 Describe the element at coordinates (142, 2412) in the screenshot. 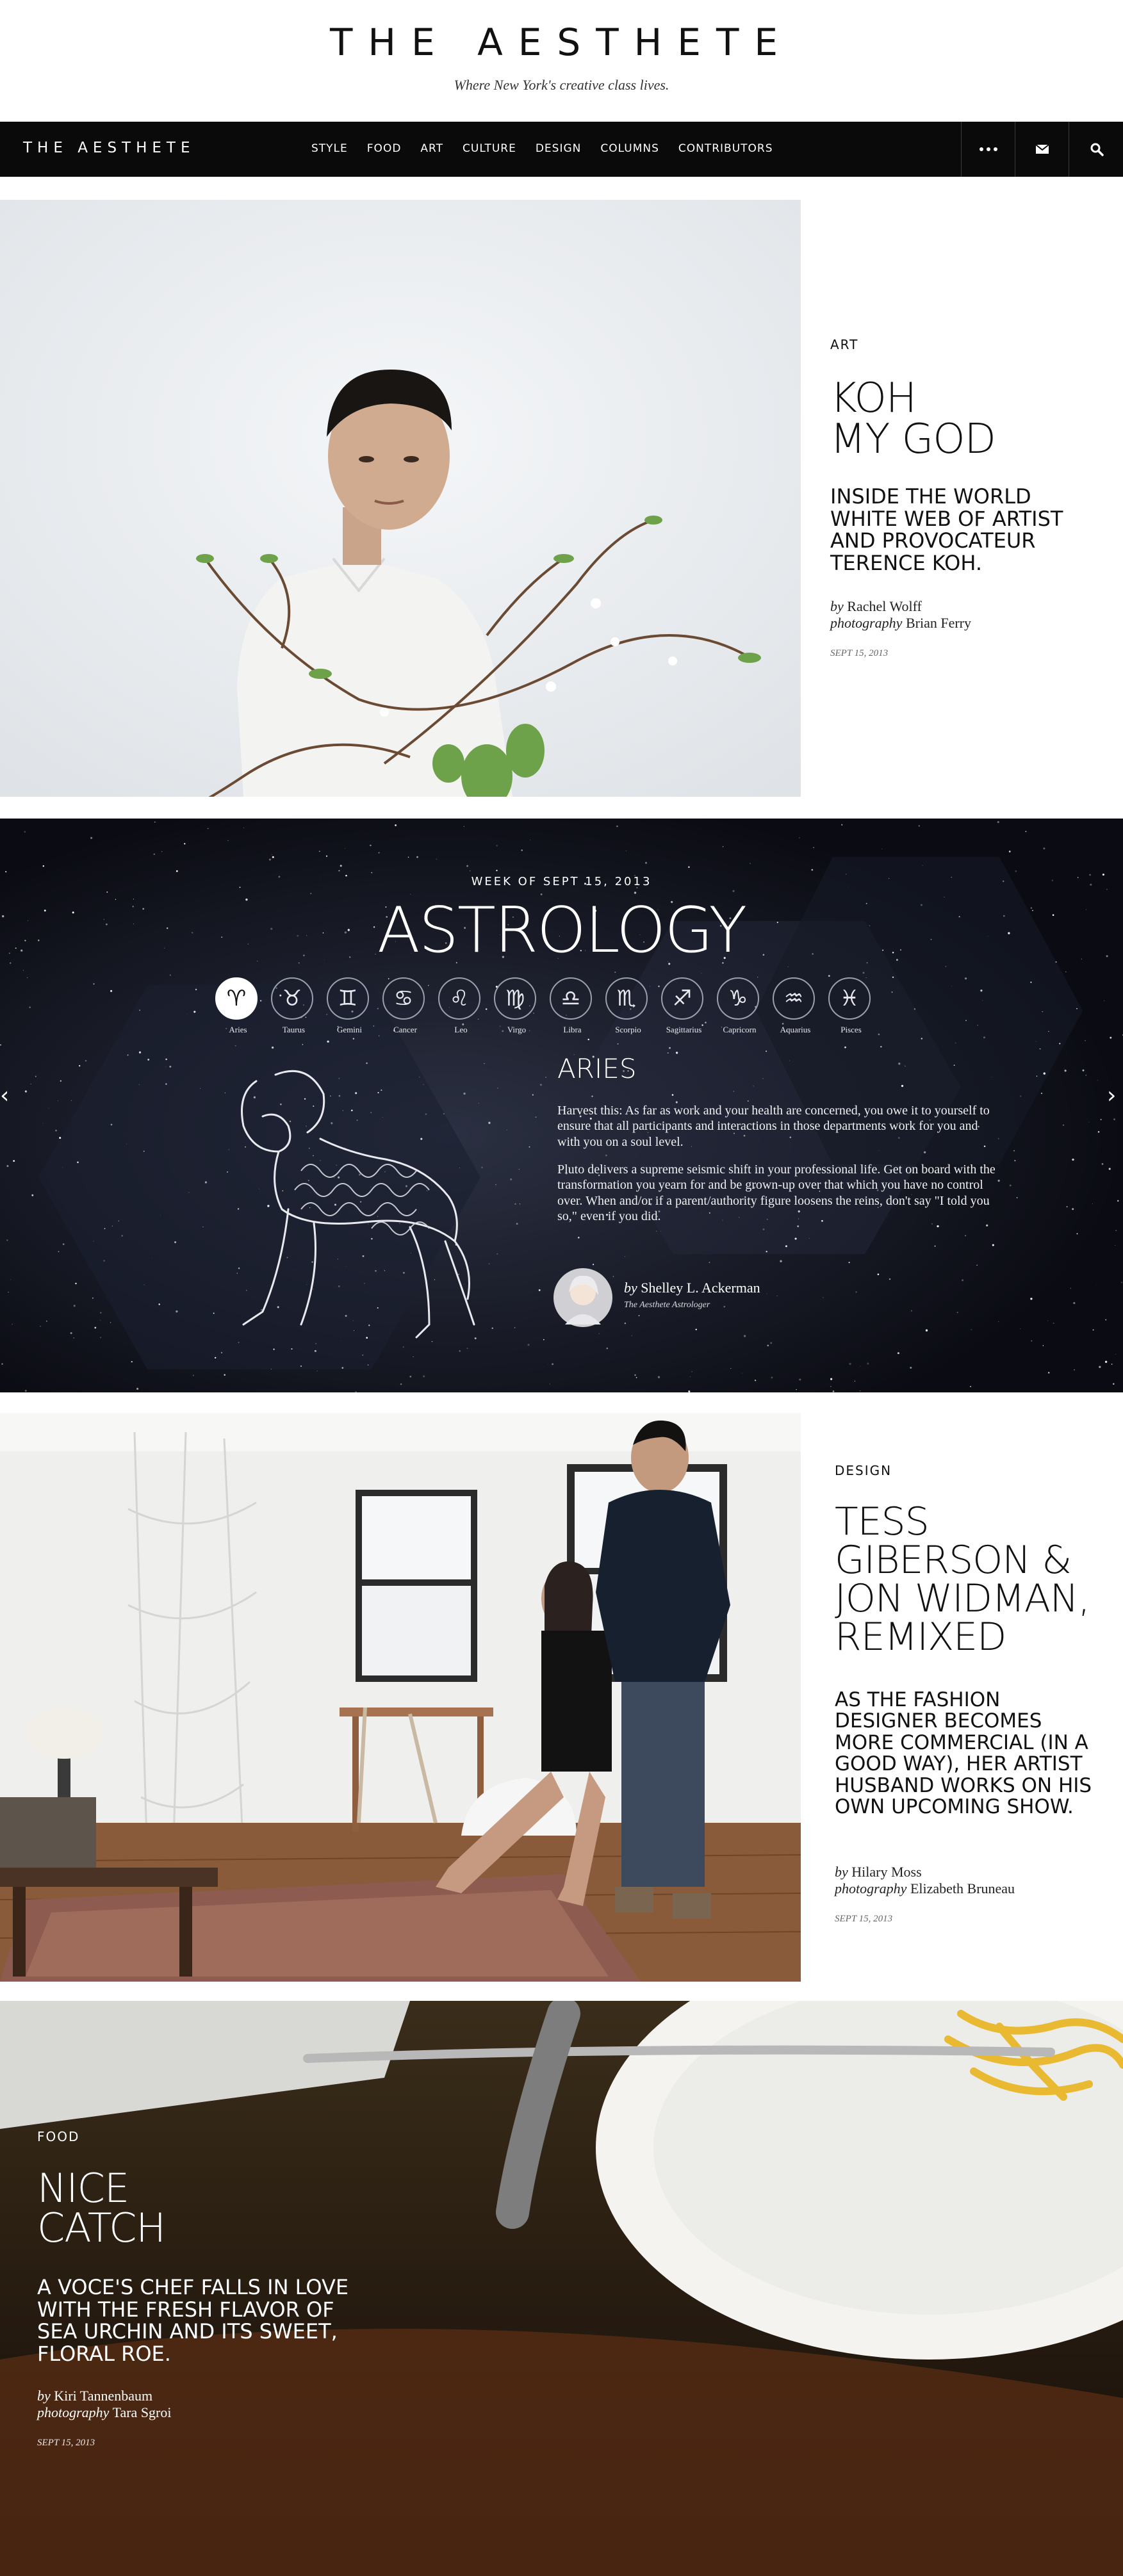

I see `photographer-name: Tara Sgroi` at that location.